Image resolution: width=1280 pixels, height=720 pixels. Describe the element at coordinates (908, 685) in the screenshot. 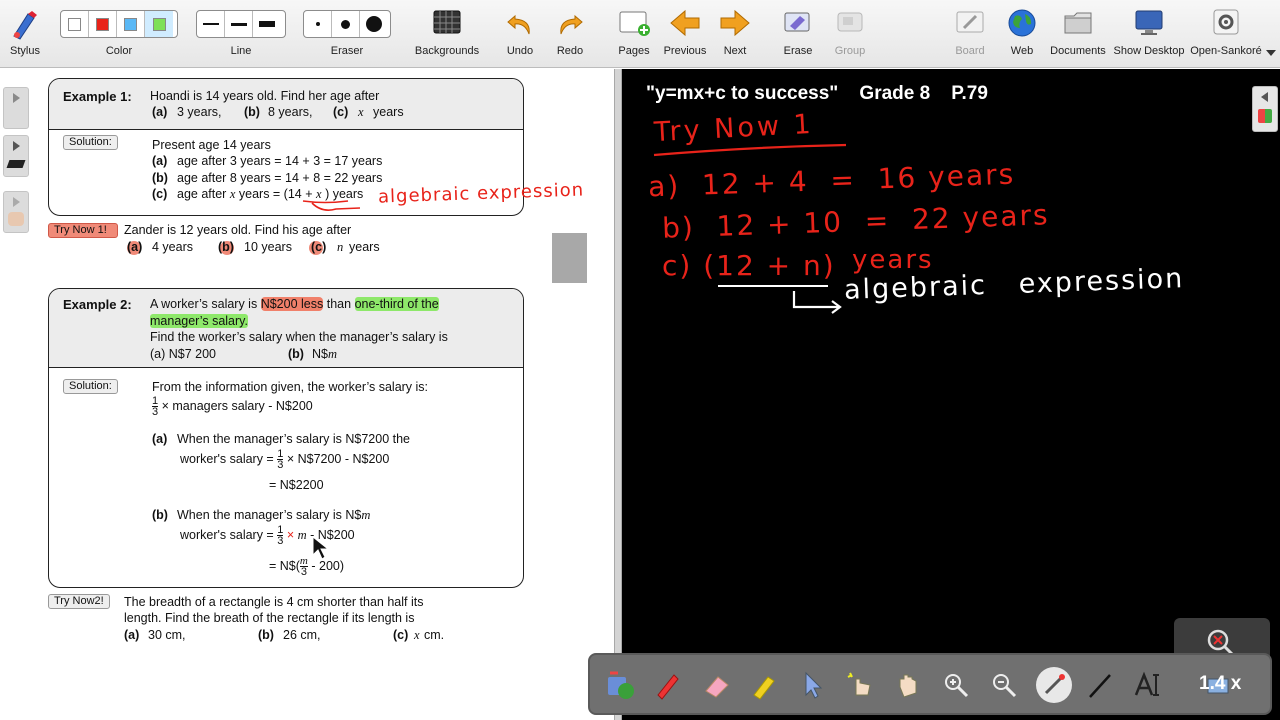

I see `hand-tool-button` at that location.